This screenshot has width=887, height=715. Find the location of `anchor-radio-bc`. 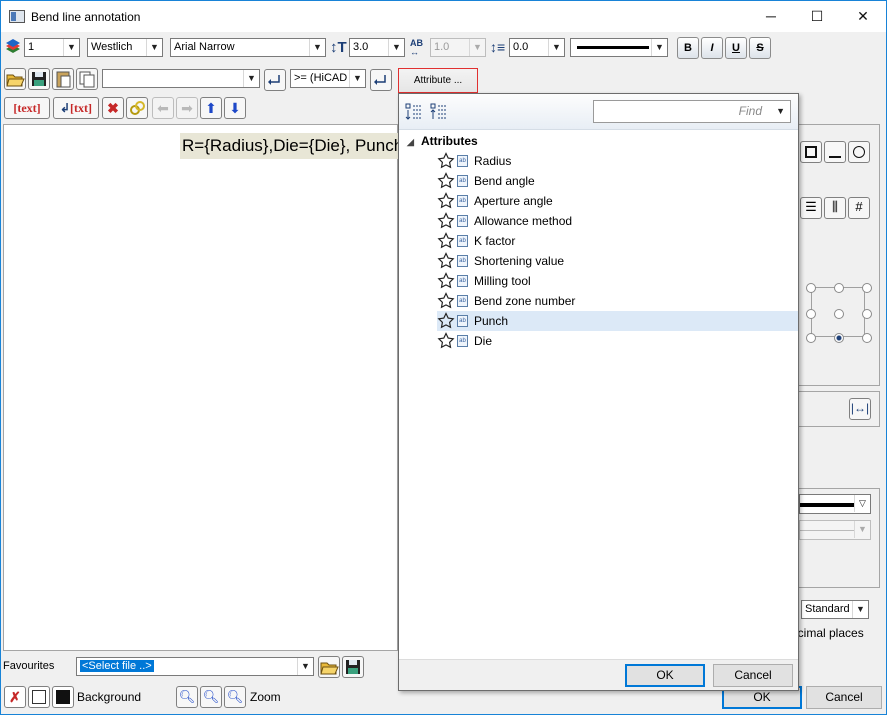

anchor-radio-bc is located at coordinates (839, 338).